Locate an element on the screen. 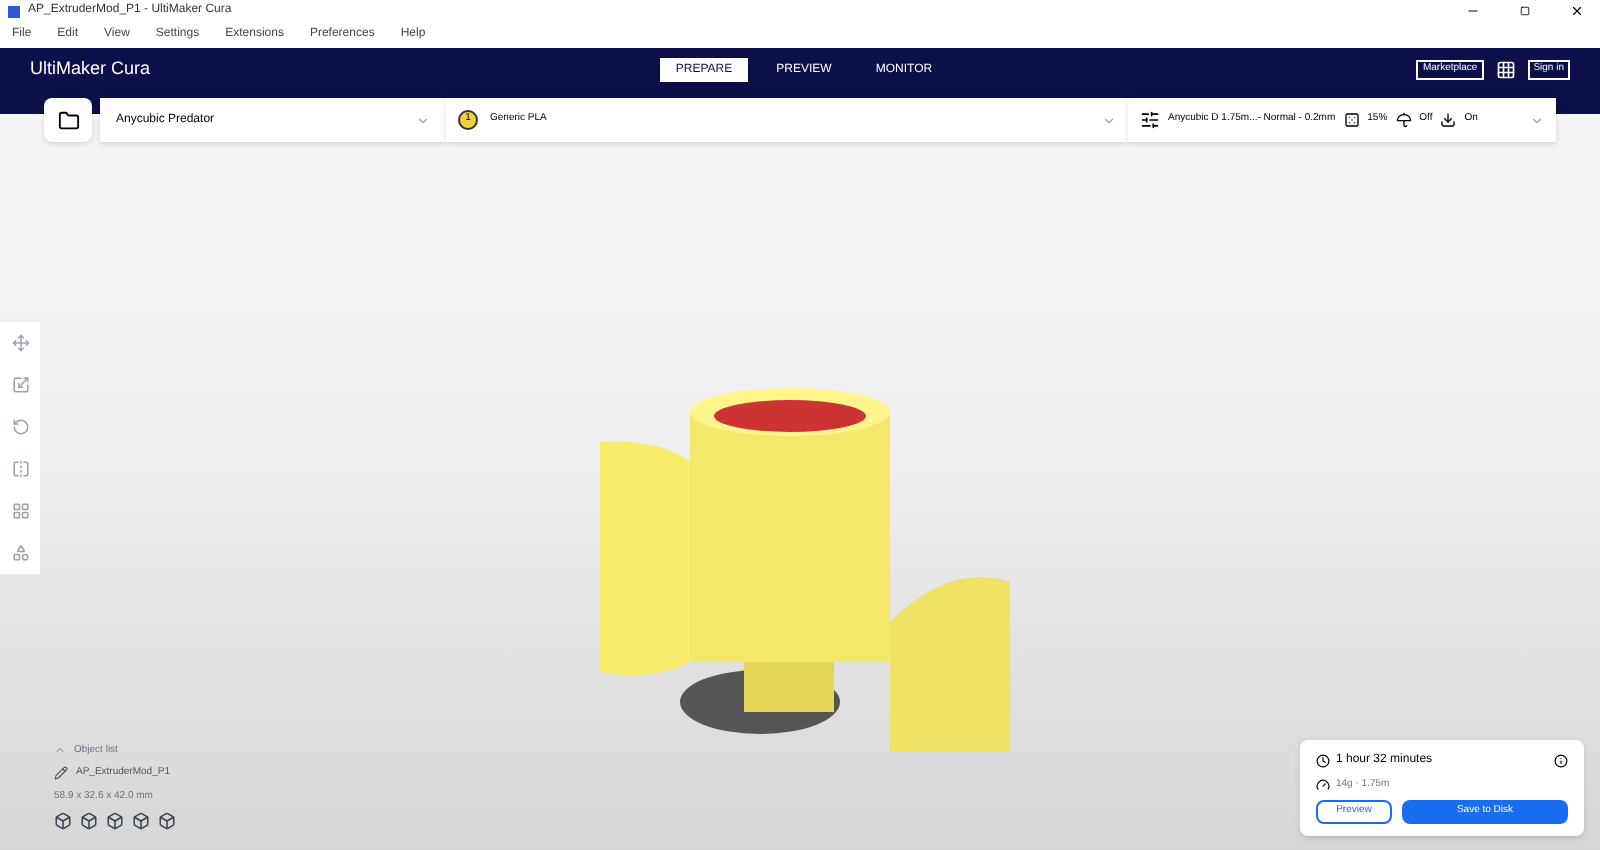 This screenshot has height=850, width=1600. arrange-icon is located at coordinates (20, 511).